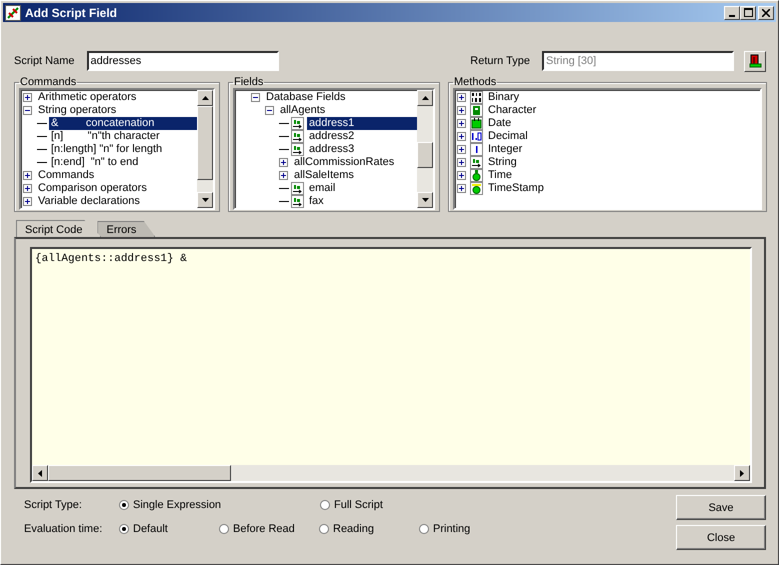  I want to click on close-icon, so click(766, 12).